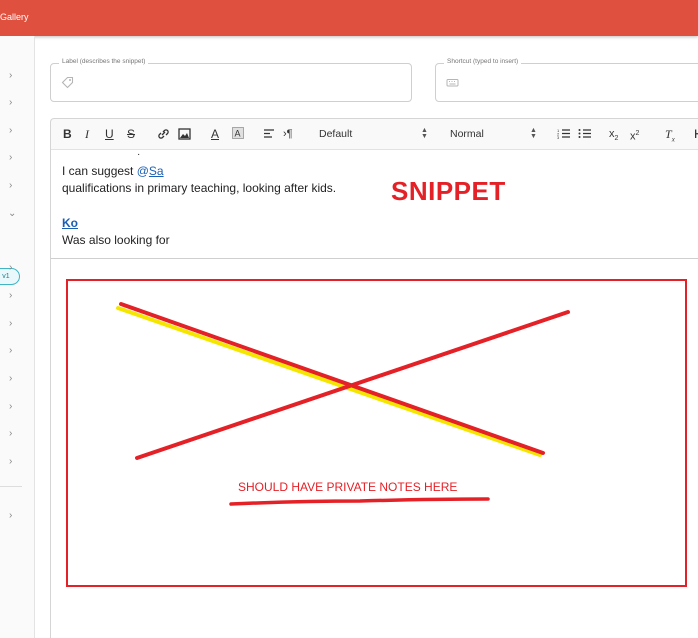 This screenshot has width=698, height=638. Describe the element at coordinates (348, 487) in the screenshot. I see `annotation-notes-label: SHOULD HAVE PRIVATE NOTES HERE` at that location.